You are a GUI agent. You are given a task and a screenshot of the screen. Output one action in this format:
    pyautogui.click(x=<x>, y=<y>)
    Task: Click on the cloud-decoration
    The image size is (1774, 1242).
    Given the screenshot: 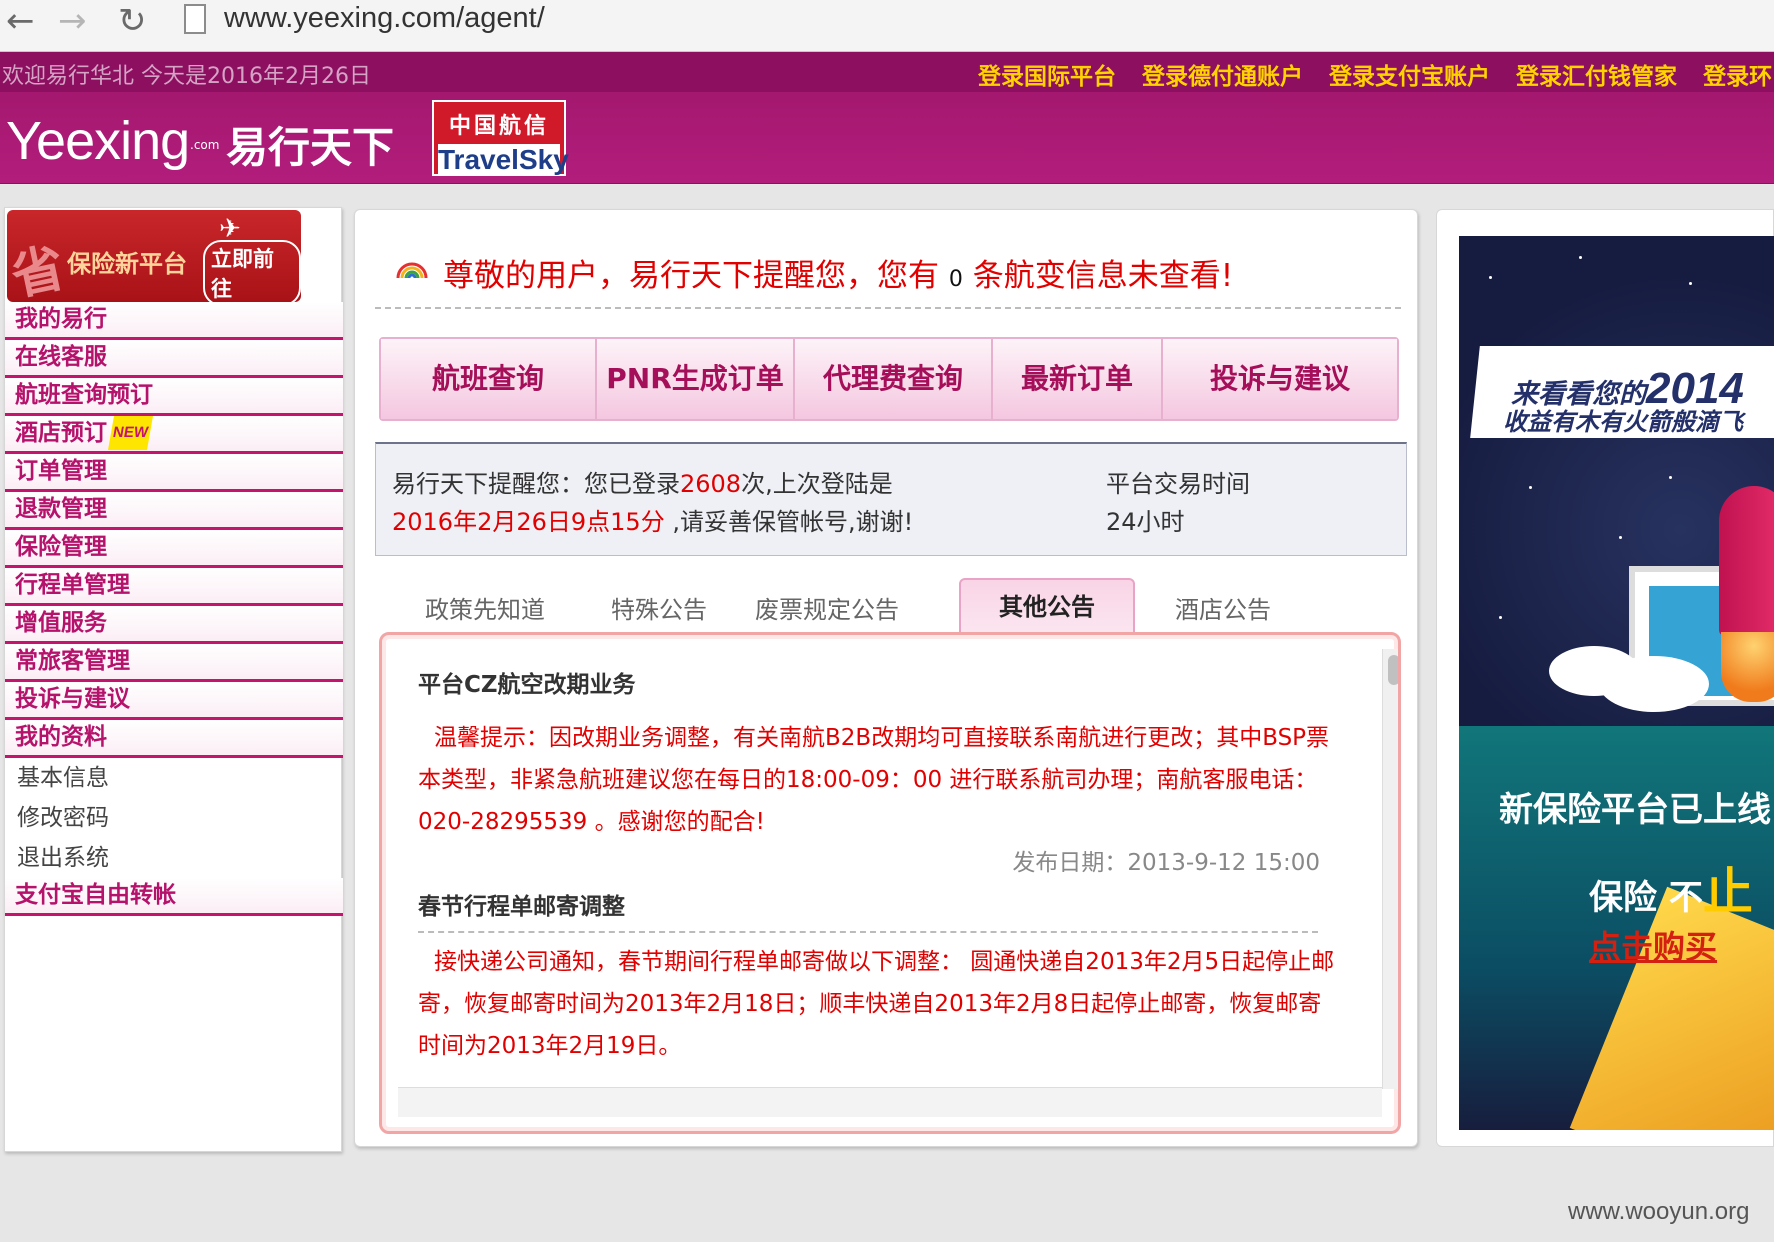 What is the action you would take?
    pyautogui.click(x=1654, y=684)
    